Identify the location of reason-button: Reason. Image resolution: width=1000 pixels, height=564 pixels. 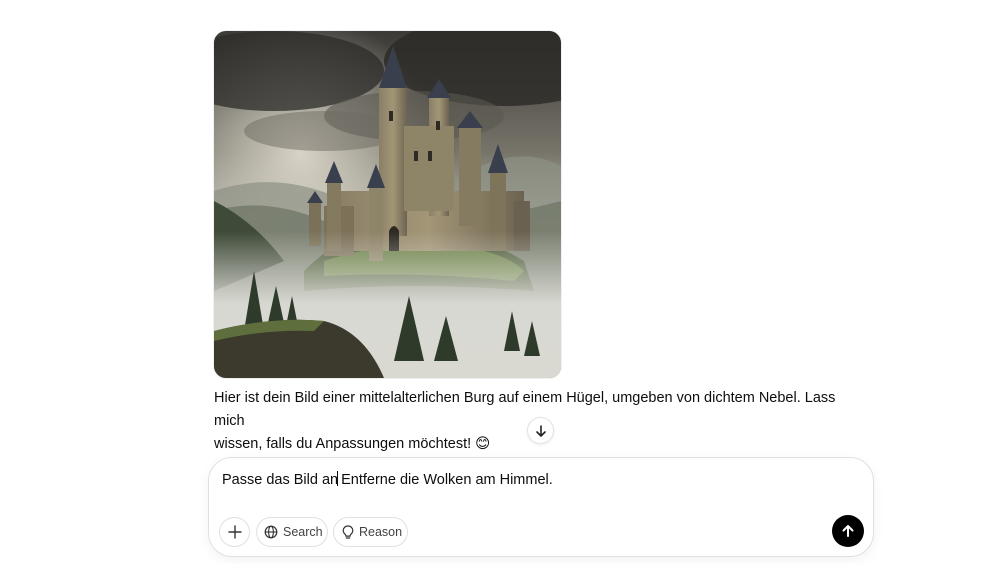
(370, 532).